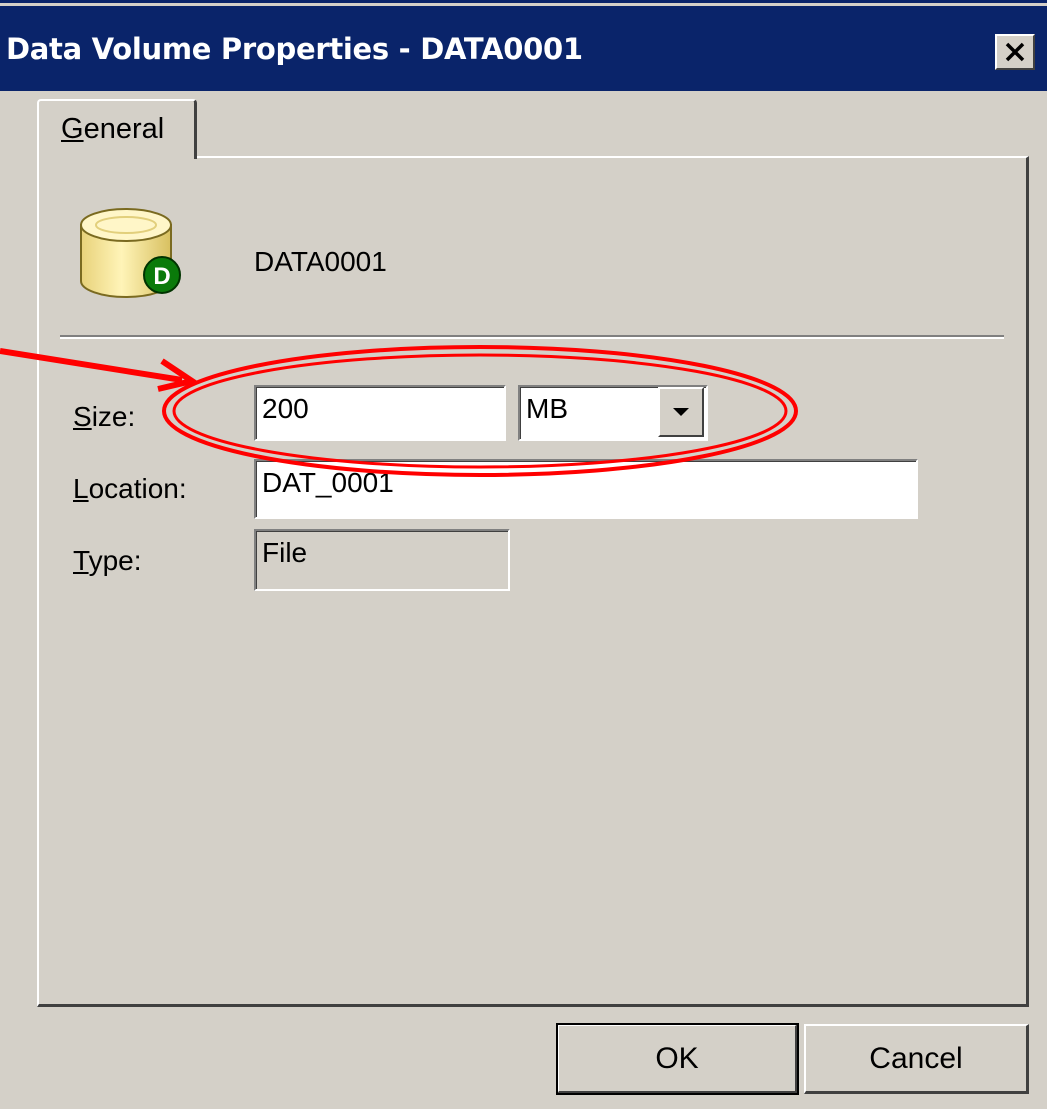 Image resolution: width=1047 pixels, height=1112 pixels. What do you see at coordinates (161, 276) in the screenshot?
I see `volume-badge-letter: D` at bounding box center [161, 276].